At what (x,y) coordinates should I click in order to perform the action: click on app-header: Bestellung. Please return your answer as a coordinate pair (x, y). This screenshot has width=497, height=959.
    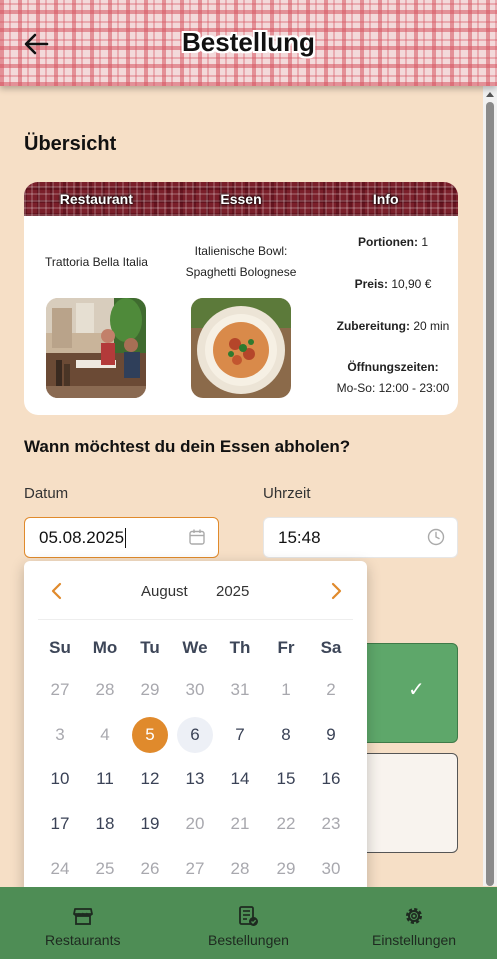
    Looking at the image, I should click on (248, 43).